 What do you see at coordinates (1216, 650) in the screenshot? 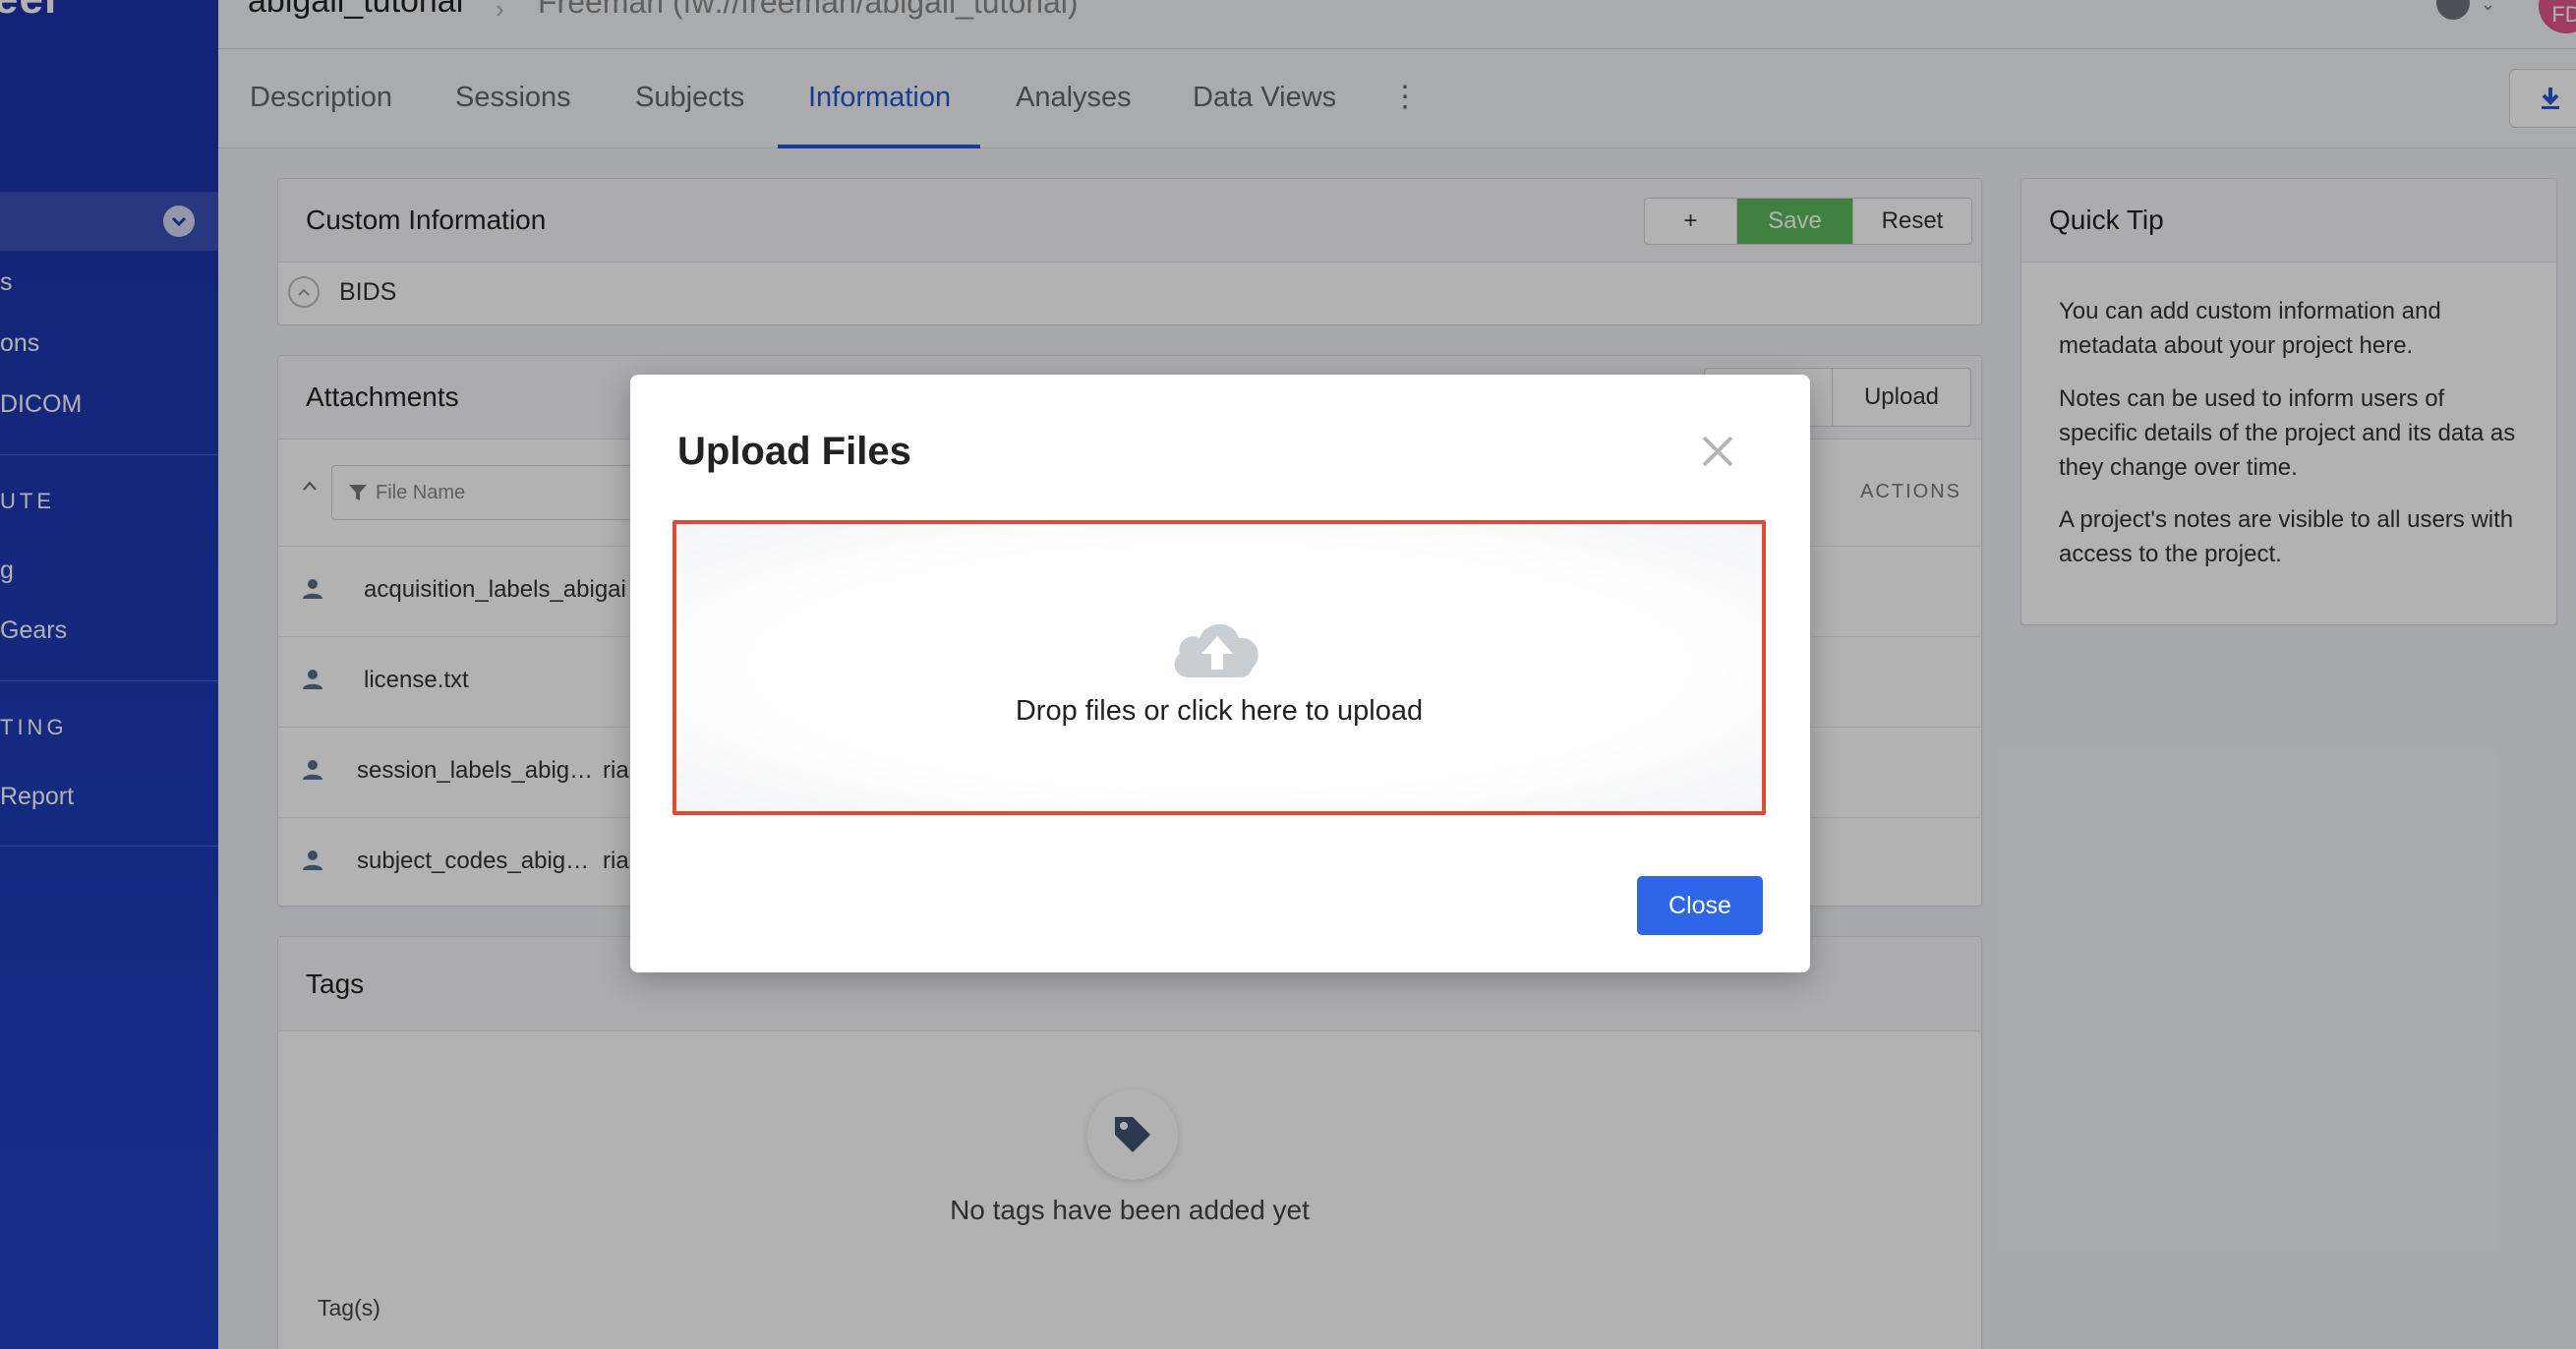
I see `cloud-upload-icon` at bounding box center [1216, 650].